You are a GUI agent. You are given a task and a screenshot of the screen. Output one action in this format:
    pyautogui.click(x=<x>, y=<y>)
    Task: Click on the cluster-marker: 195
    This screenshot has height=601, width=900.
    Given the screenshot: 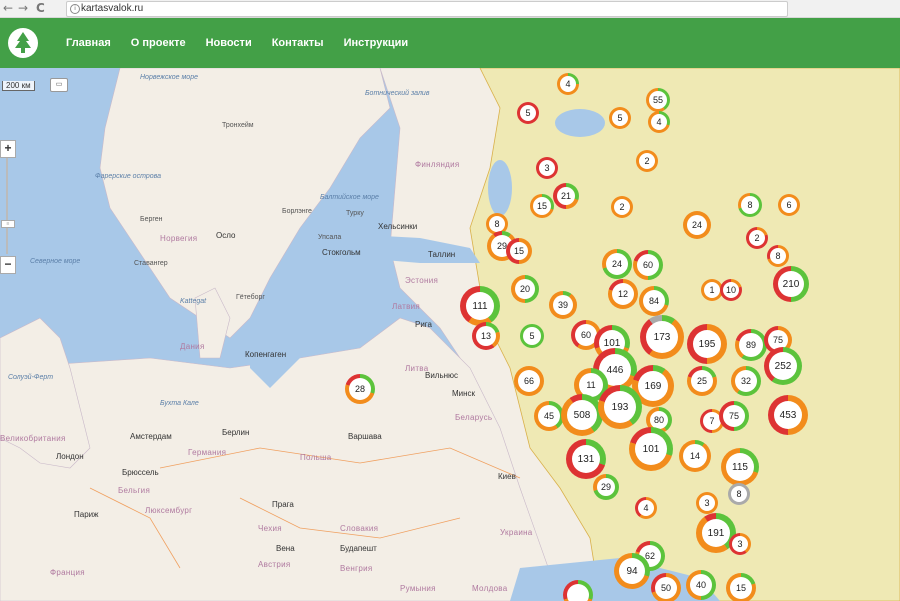 What is the action you would take?
    pyautogui.click(x=707, y=344)
    